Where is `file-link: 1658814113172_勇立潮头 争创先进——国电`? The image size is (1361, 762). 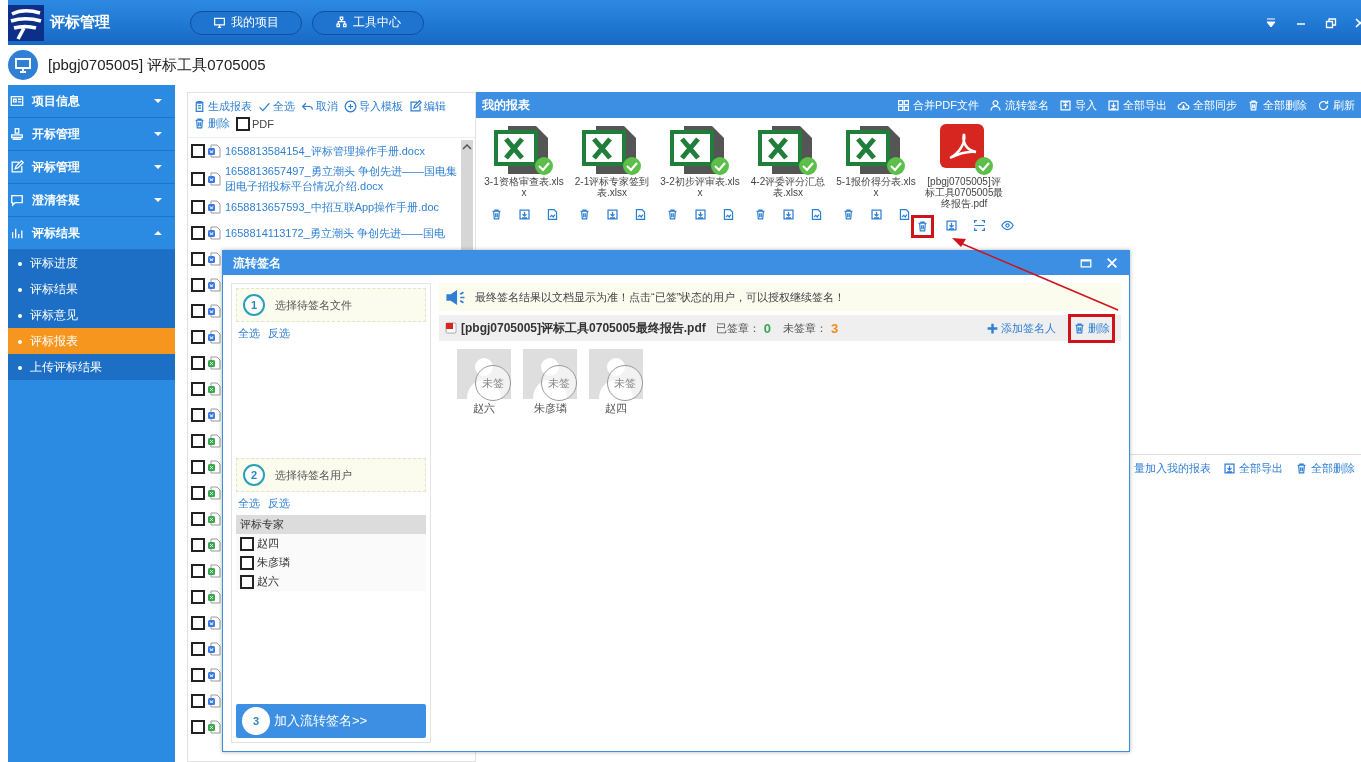
file-link: 1658814113172_勇立潮头 争创先进——国电 is located at coordinates (335, 233).